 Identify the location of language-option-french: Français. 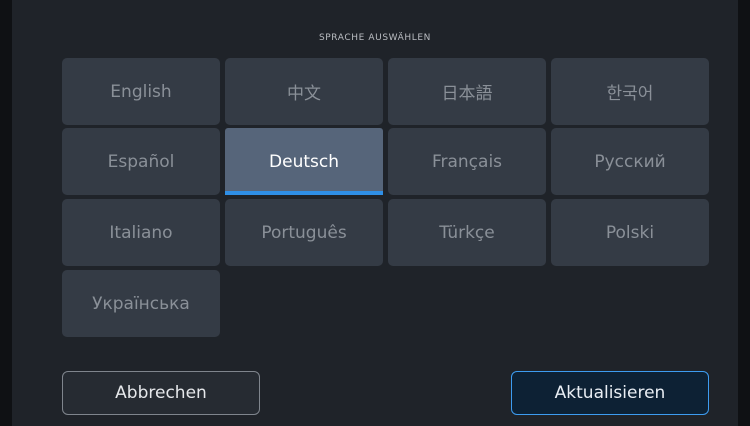
(467, 161).